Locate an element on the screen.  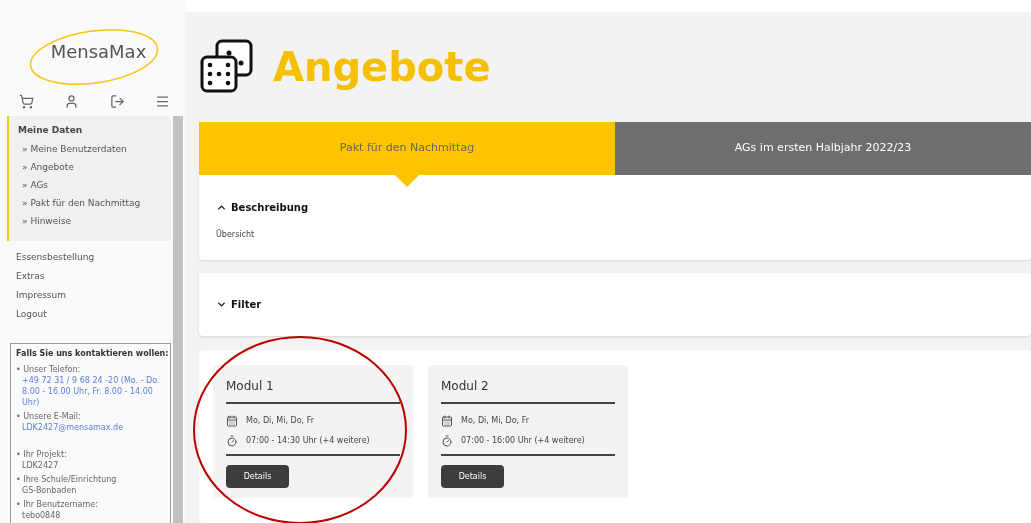
filter-toggle: Filter is located at coordinates (239, 304).